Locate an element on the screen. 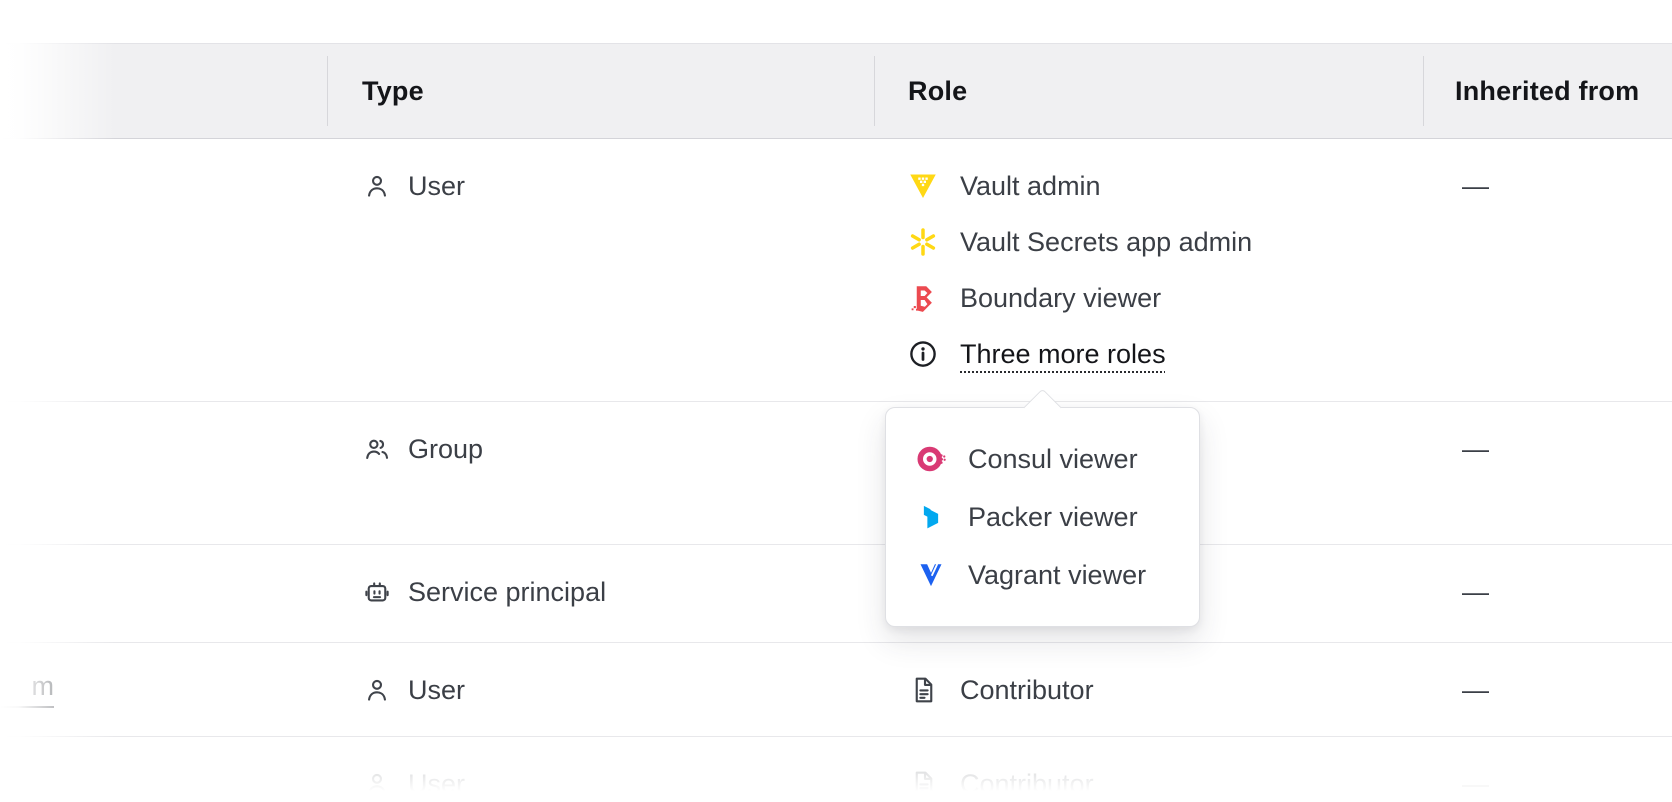 Image resolution: width=1672 pixels, height=802 pixels. more-roles-trigger: Three more roles is located at coordinates (1080, 354).